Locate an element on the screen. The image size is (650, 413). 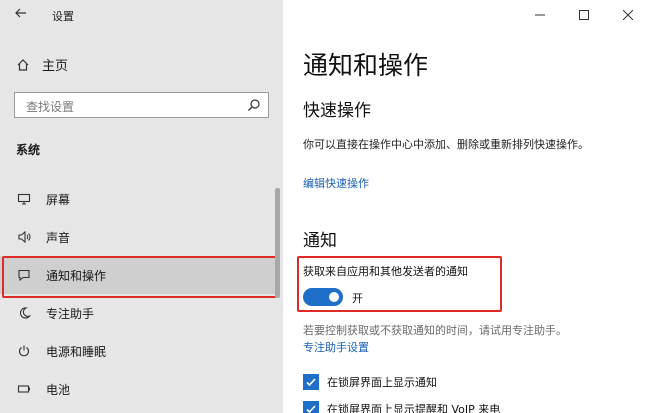
section-title: 系统 is located at coordinates (28, 150).